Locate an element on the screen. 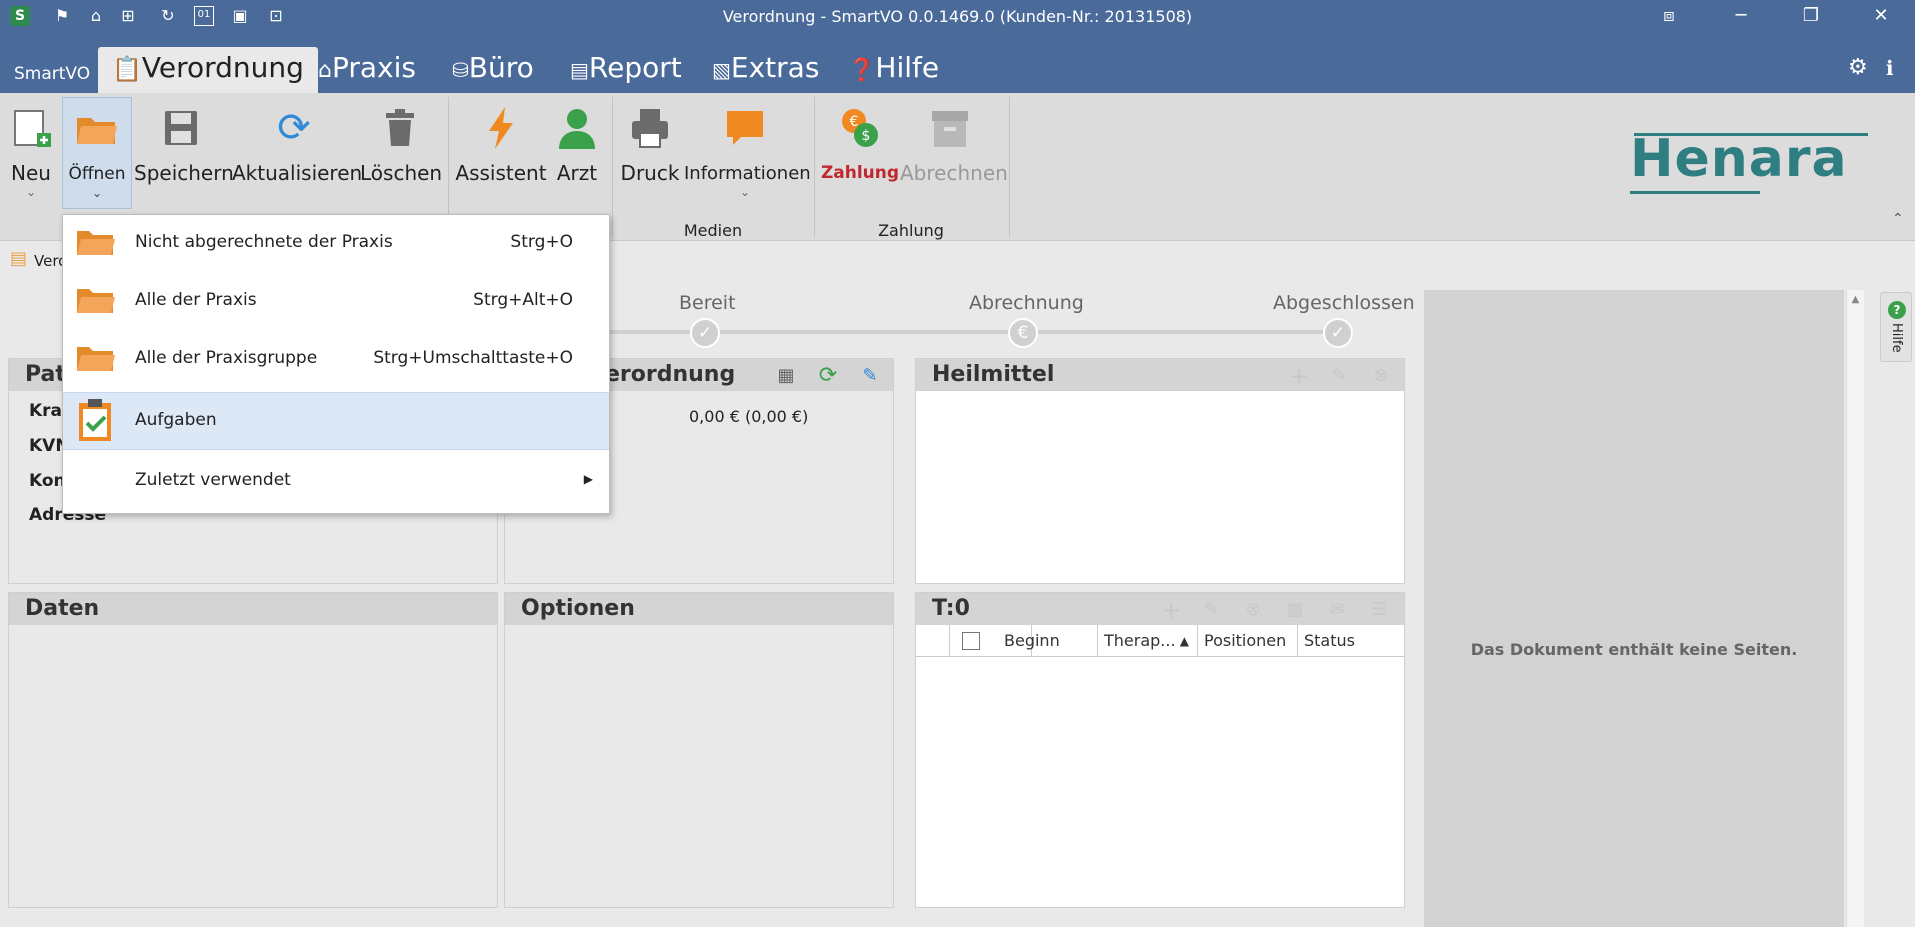  tab-buero: ⛁Büro is located at coordinates (493, 70).